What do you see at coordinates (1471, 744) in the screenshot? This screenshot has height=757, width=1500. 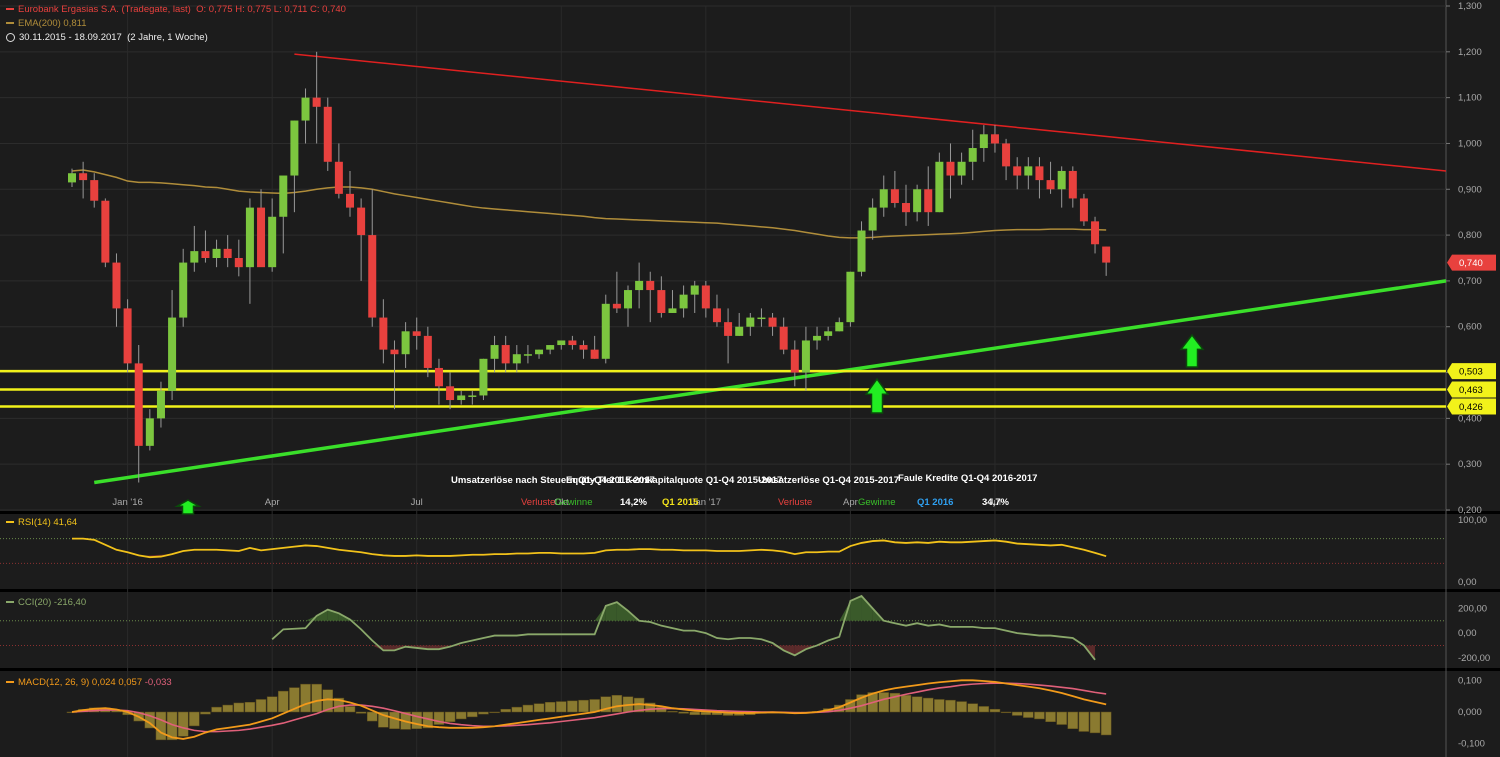 I see `macd-tick-label: -0,100` at bounding box center [1471, 744].